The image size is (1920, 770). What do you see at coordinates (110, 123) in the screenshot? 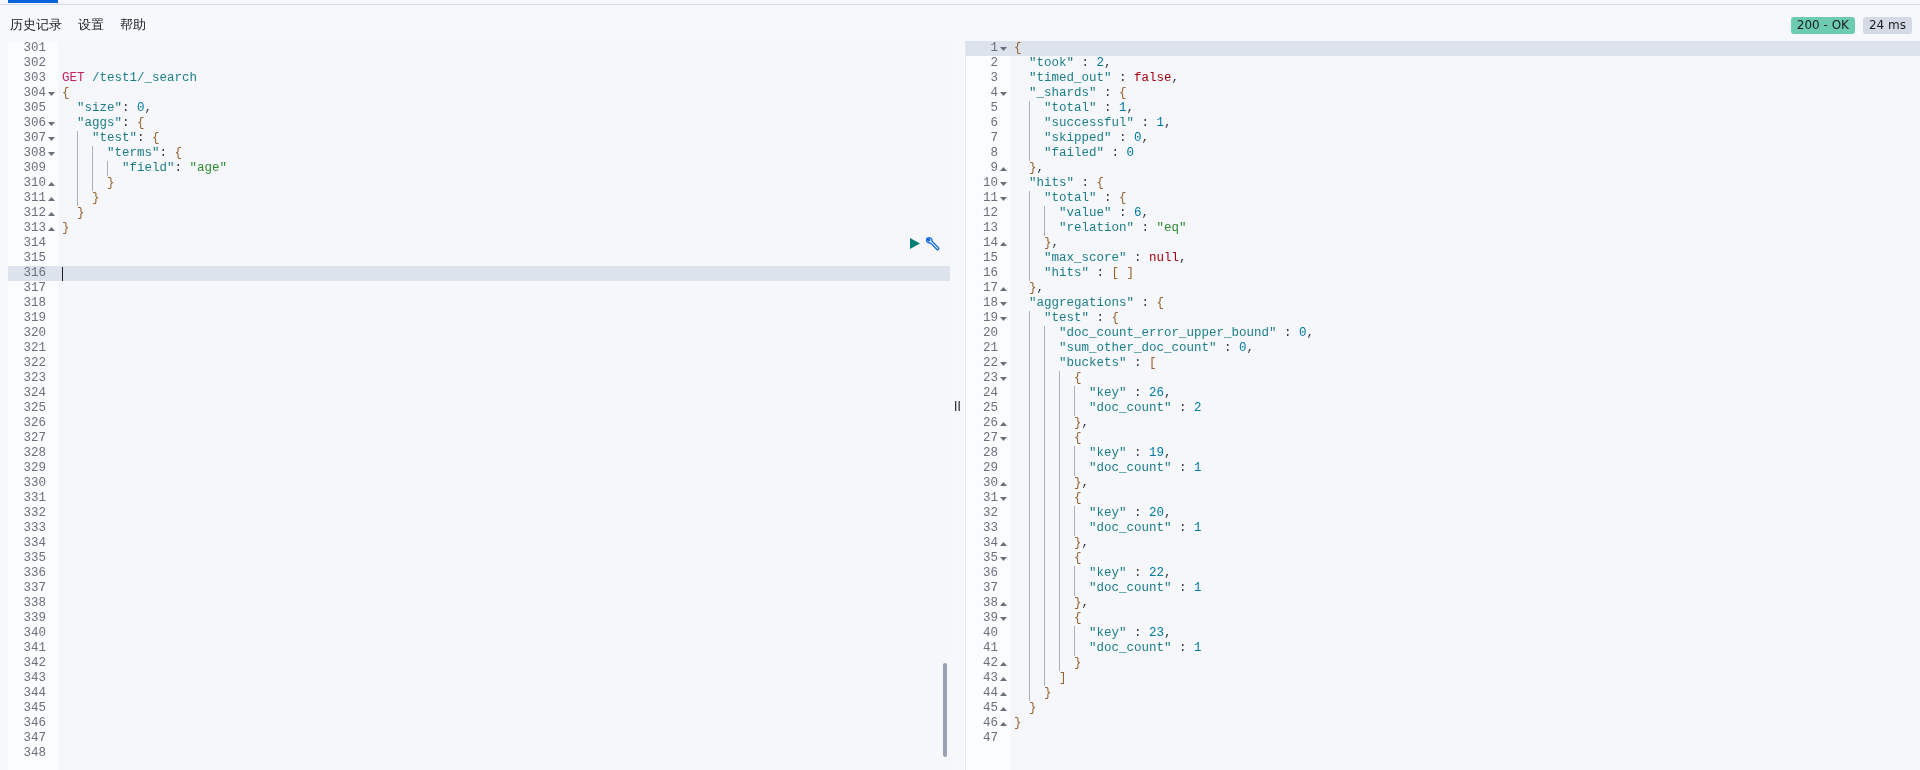
I see `code-text: "aggs": {` at bounding box center [110, 123].